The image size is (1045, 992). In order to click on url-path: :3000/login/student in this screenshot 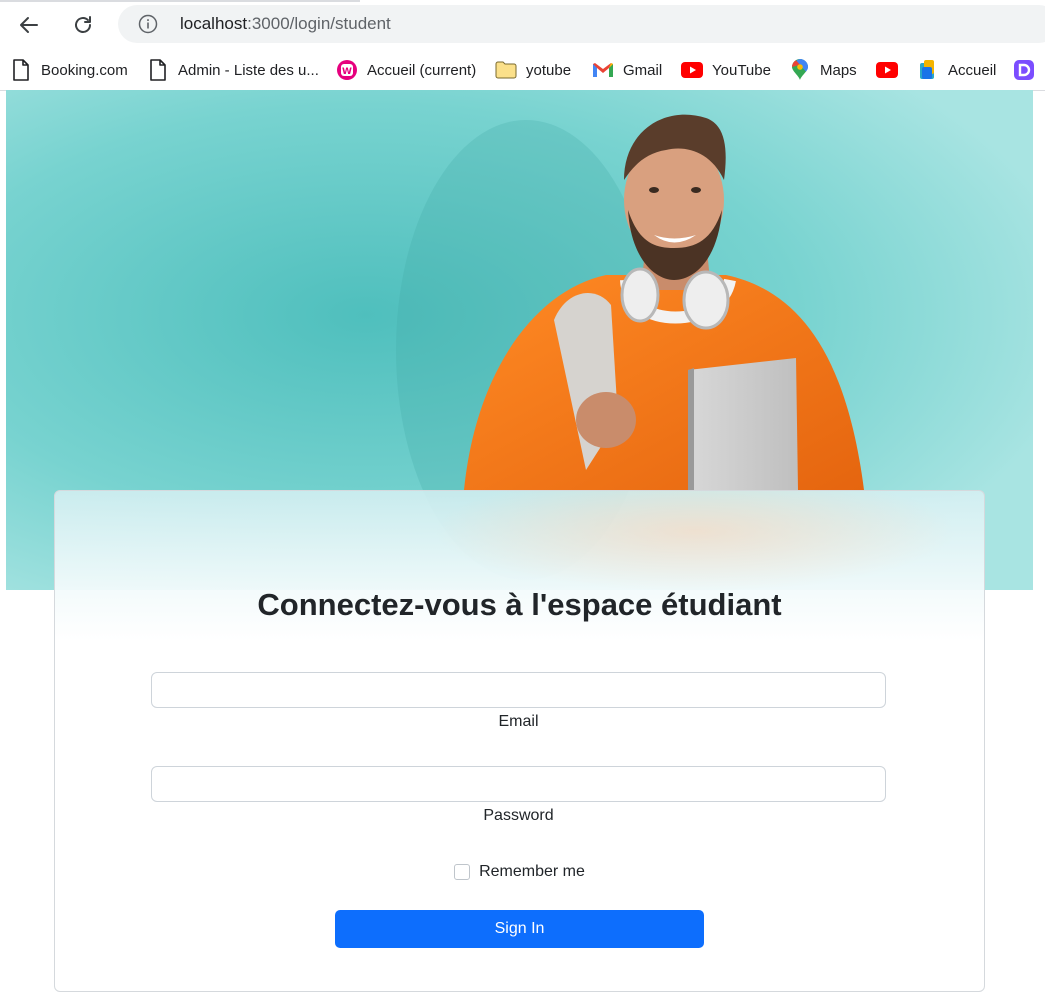, I will do `click(319, 23)`.